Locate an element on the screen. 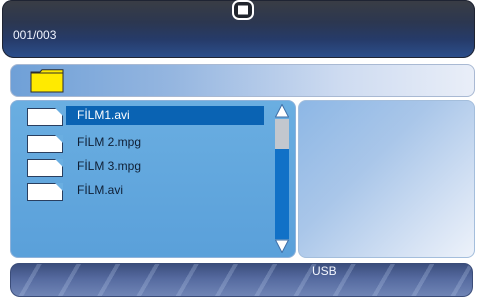 The image size is (485, 299). file-name: FİLM 2.mpg is located at coordinates (109, 142).